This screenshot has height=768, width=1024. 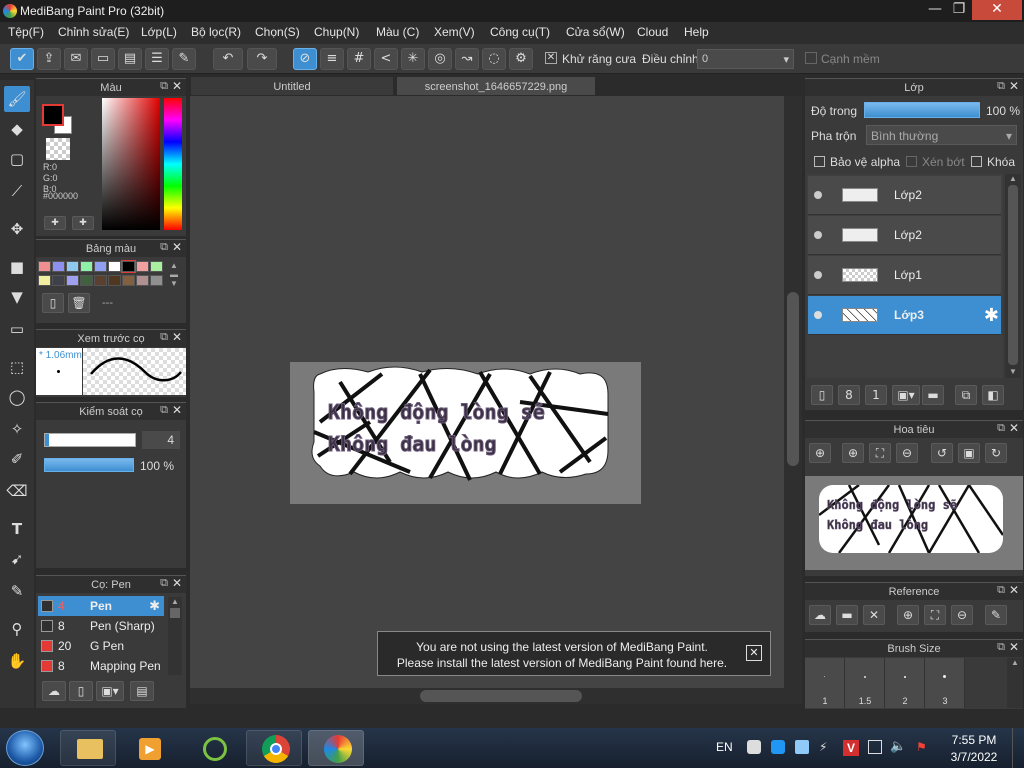 What do you see at coordinates (25, 748) in the screenshot?
I see `start-button-icon` at bounding box center [25, 748].